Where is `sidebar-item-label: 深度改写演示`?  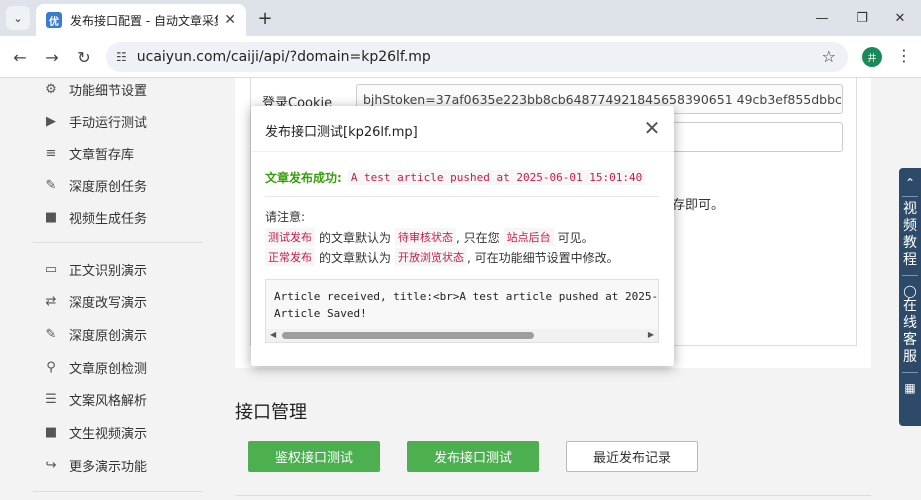 sidebar-item-label: 深度改写演示 is located at coordinates (108, 303).